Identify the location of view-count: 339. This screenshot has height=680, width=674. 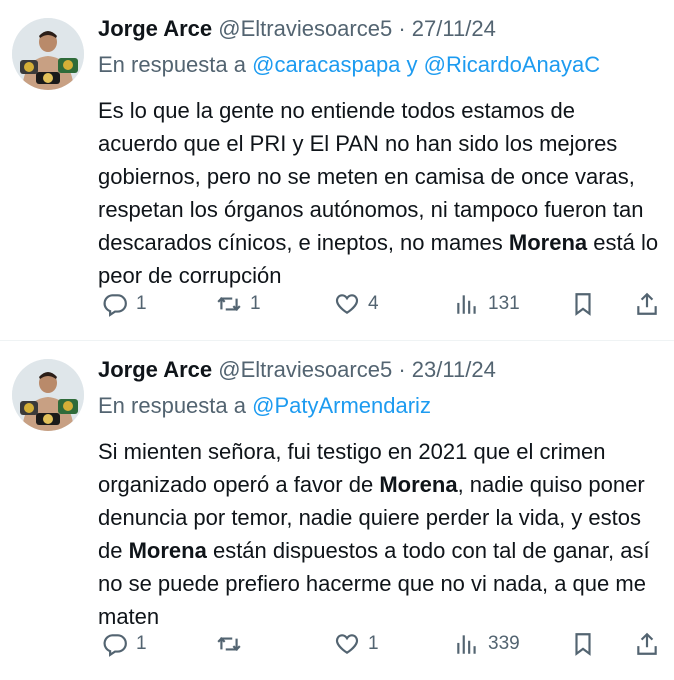
(504, 643).